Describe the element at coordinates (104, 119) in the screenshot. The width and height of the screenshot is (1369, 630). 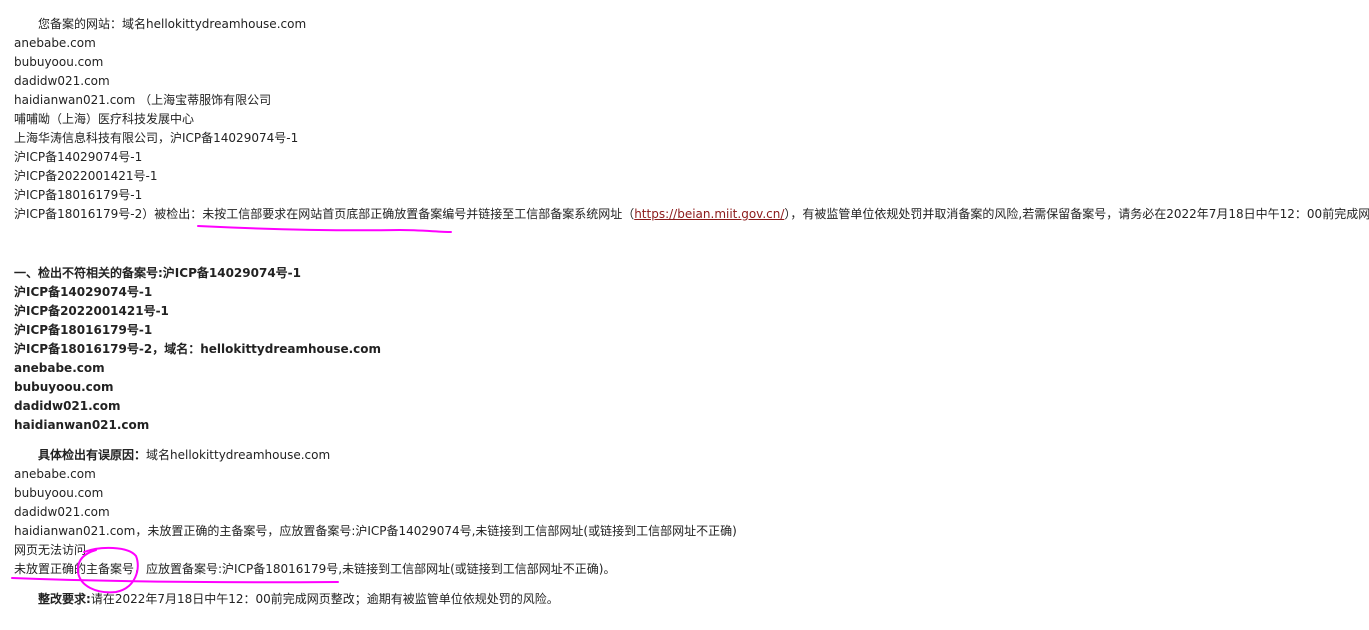
I see `company-line: 哺哺呦（上海）医疗科技发展中心` at that location.